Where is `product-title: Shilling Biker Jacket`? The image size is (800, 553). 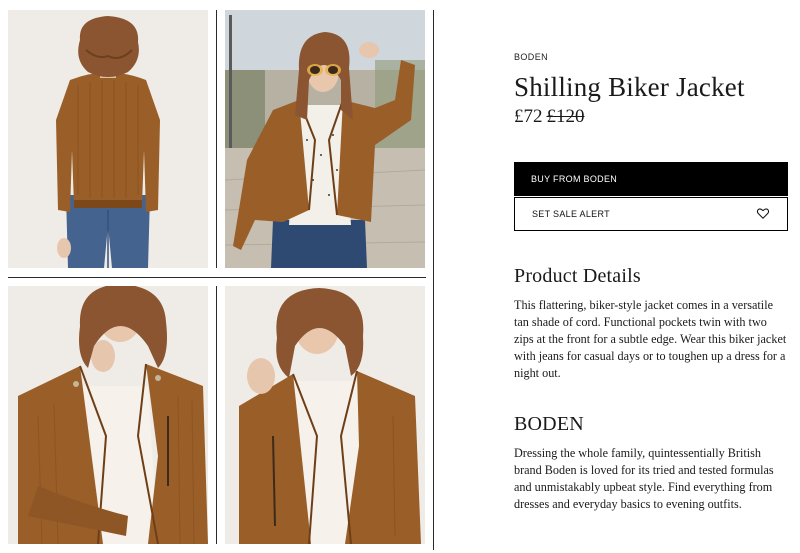 product-title: Shilling Biker Jacket is located at coordinates (629, 87).